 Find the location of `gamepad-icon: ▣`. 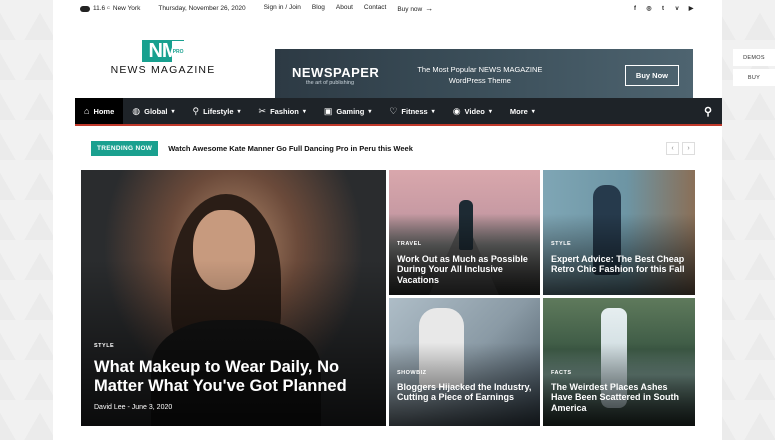

gamepad-icon: ▣ is located at coordinates (328, 110).